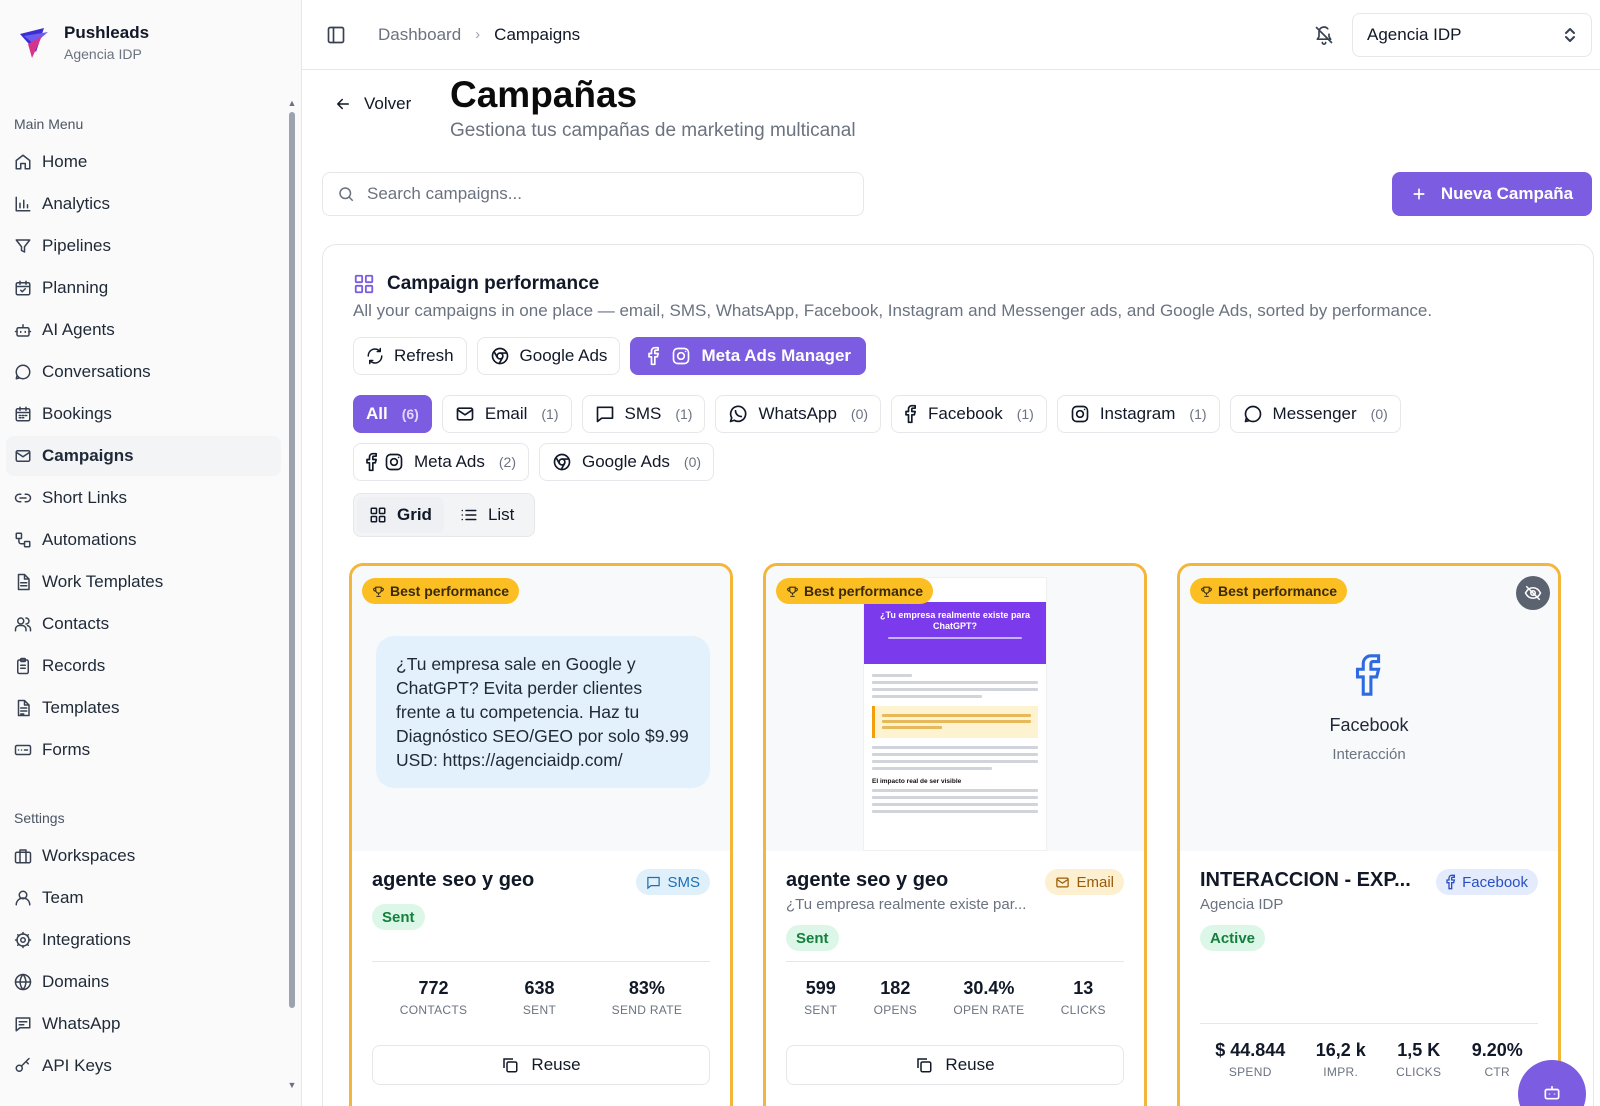 Image resolution: width=1600 pixels, height=1106 pixels. I want to click on filter-whatsapp: WhatsApp (0), so click(798, 414).